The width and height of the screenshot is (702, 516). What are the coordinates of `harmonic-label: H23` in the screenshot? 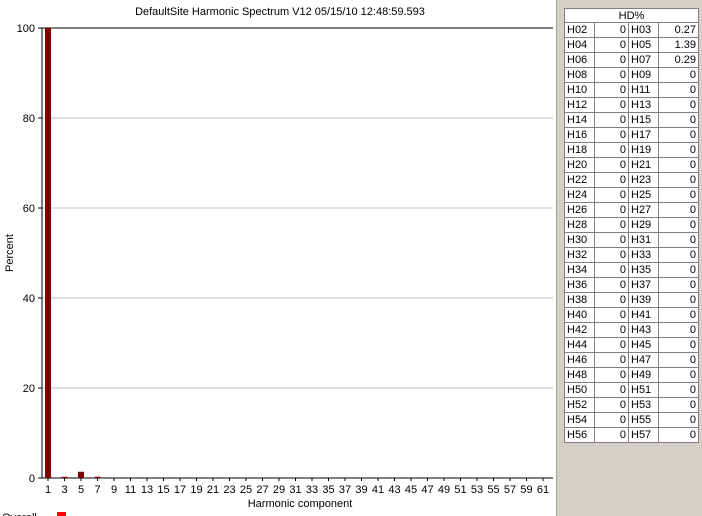 It's located at (643, 180).